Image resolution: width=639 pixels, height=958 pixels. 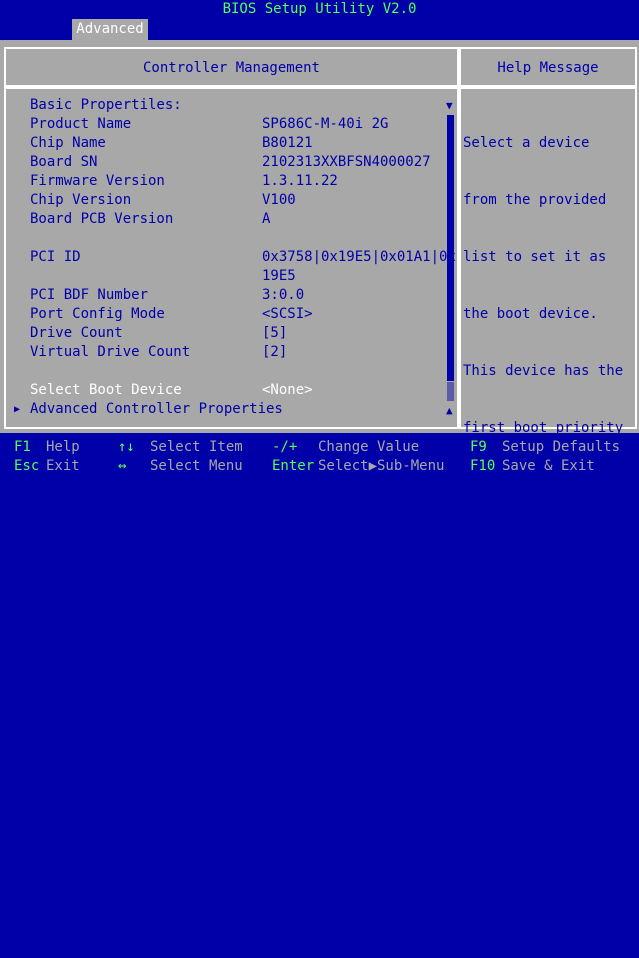 I want to click on enter-desc: Select▶Sub-Menu, so click(x=381, y=466).